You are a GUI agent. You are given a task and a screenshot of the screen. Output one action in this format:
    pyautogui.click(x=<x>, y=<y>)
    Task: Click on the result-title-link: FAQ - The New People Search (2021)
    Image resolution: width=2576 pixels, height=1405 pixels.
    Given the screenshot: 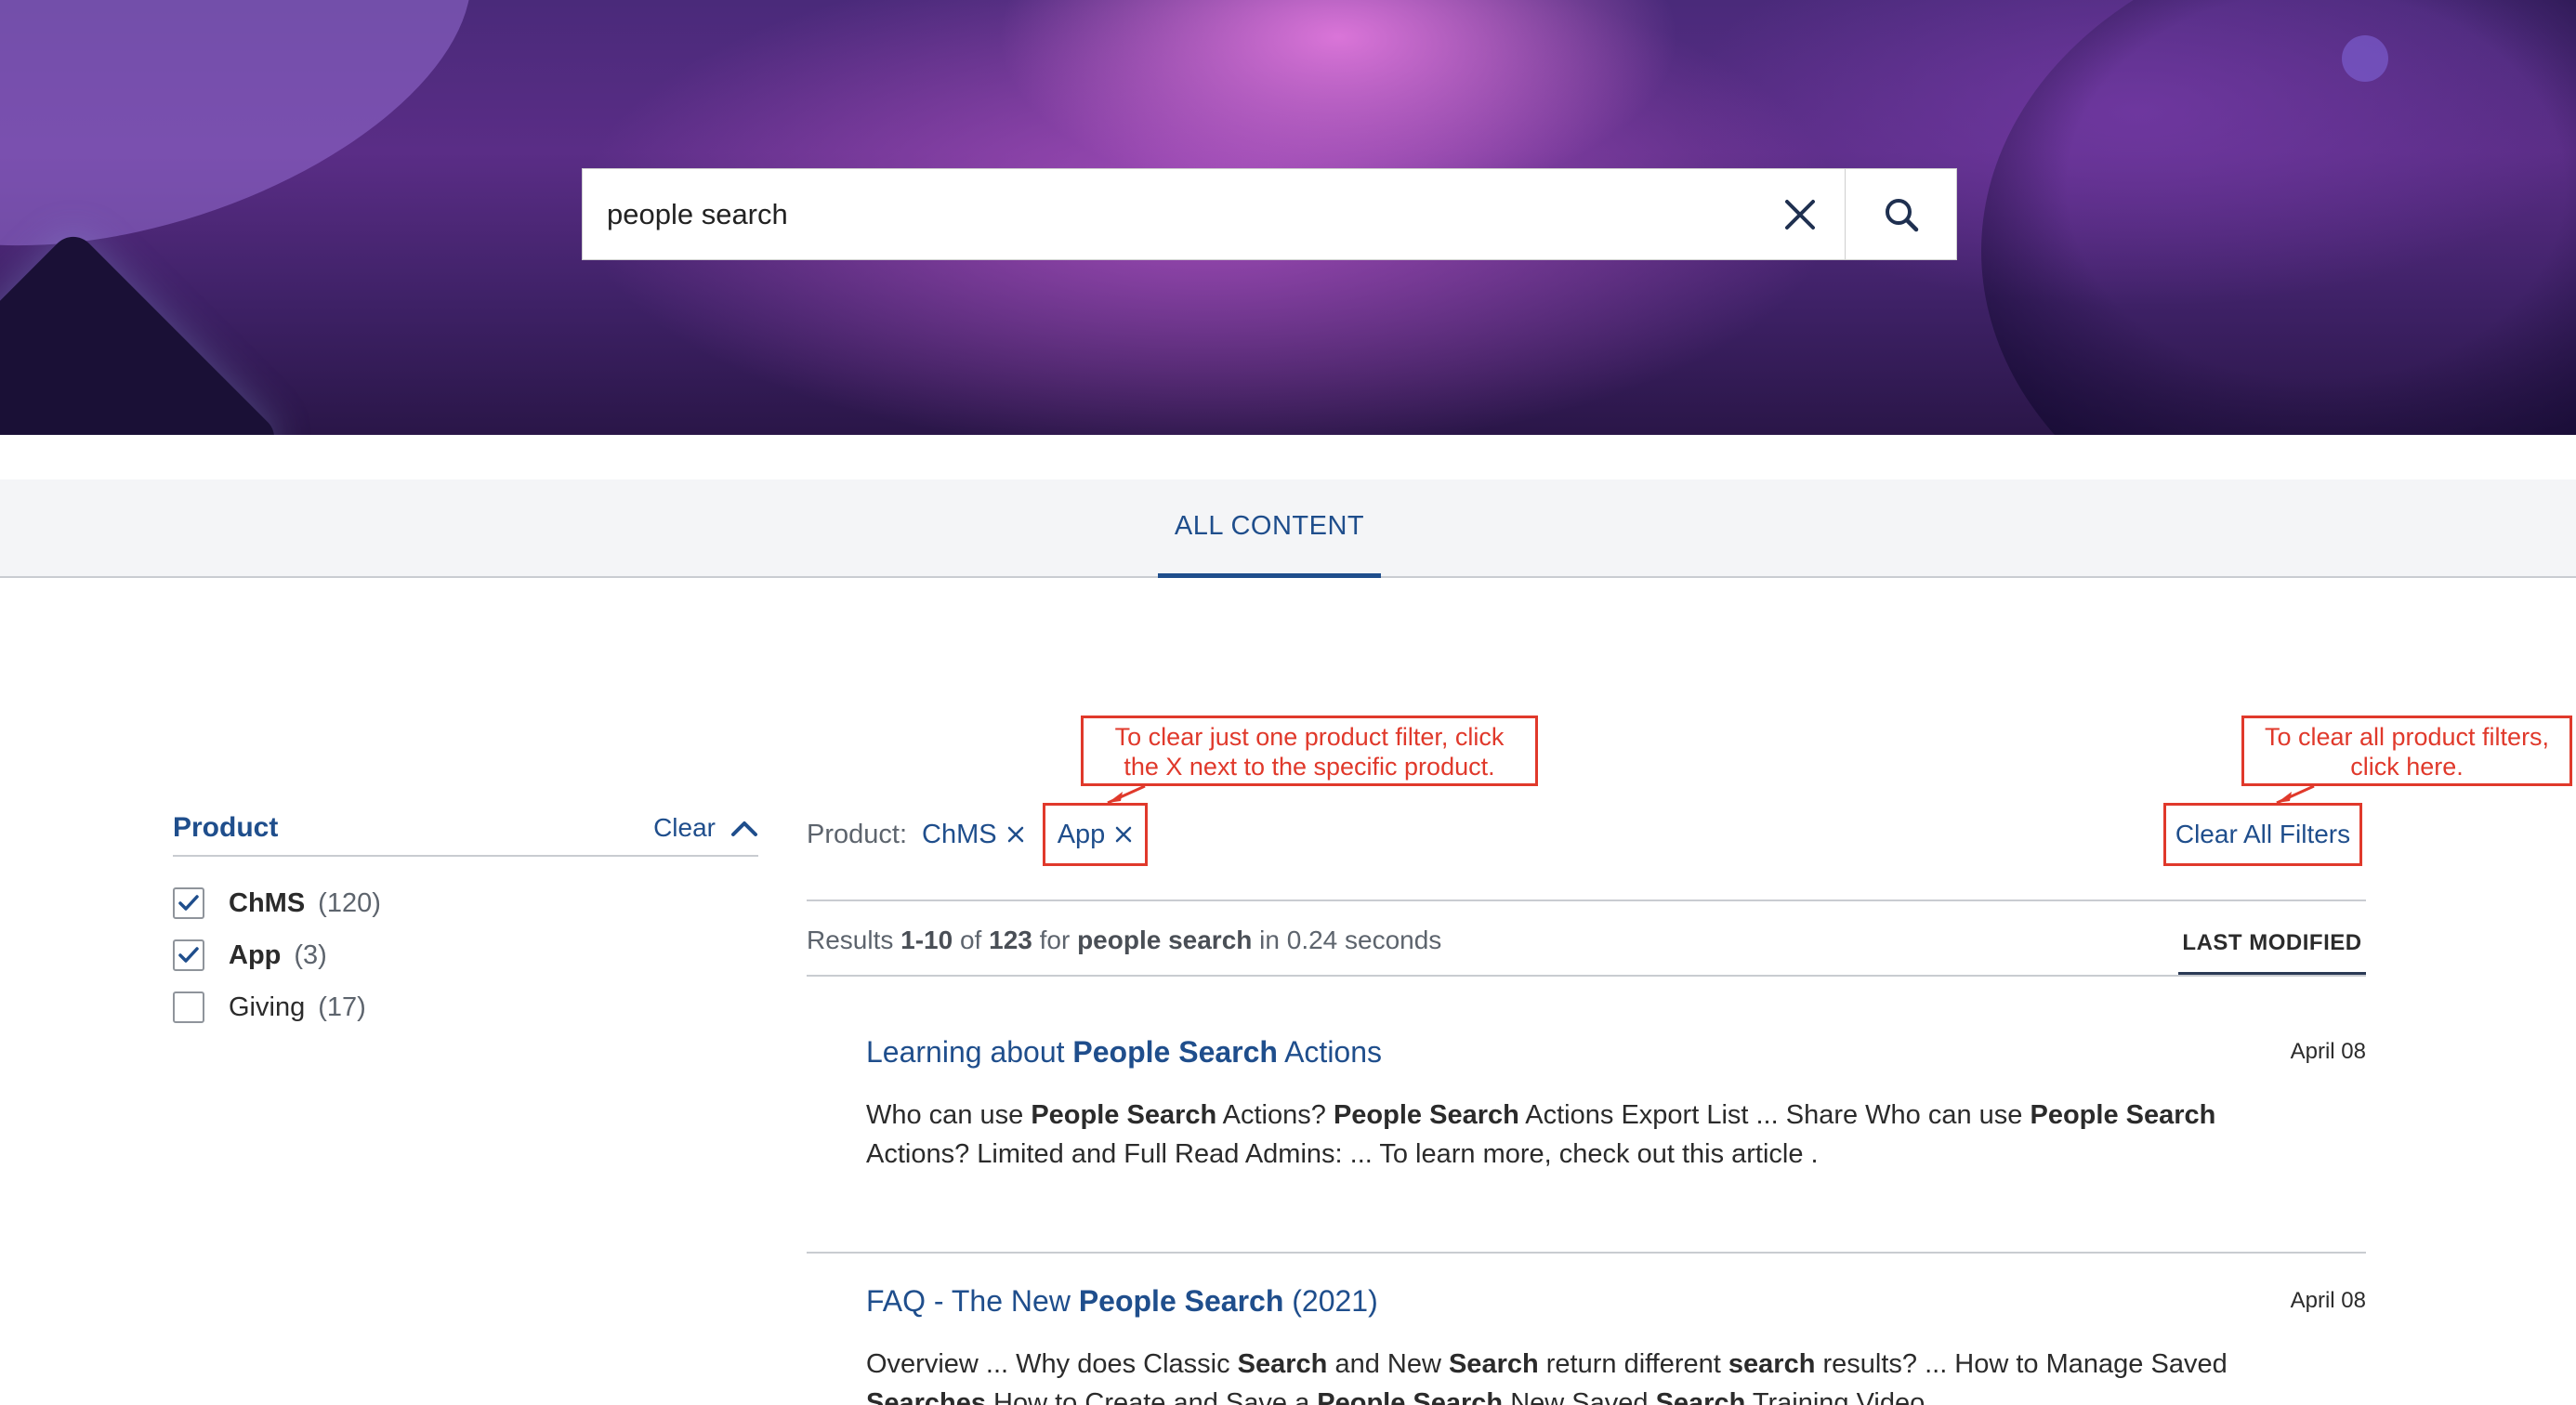 What is the action you would take?
    pyautogui.click(x=1616, y=1301)
    